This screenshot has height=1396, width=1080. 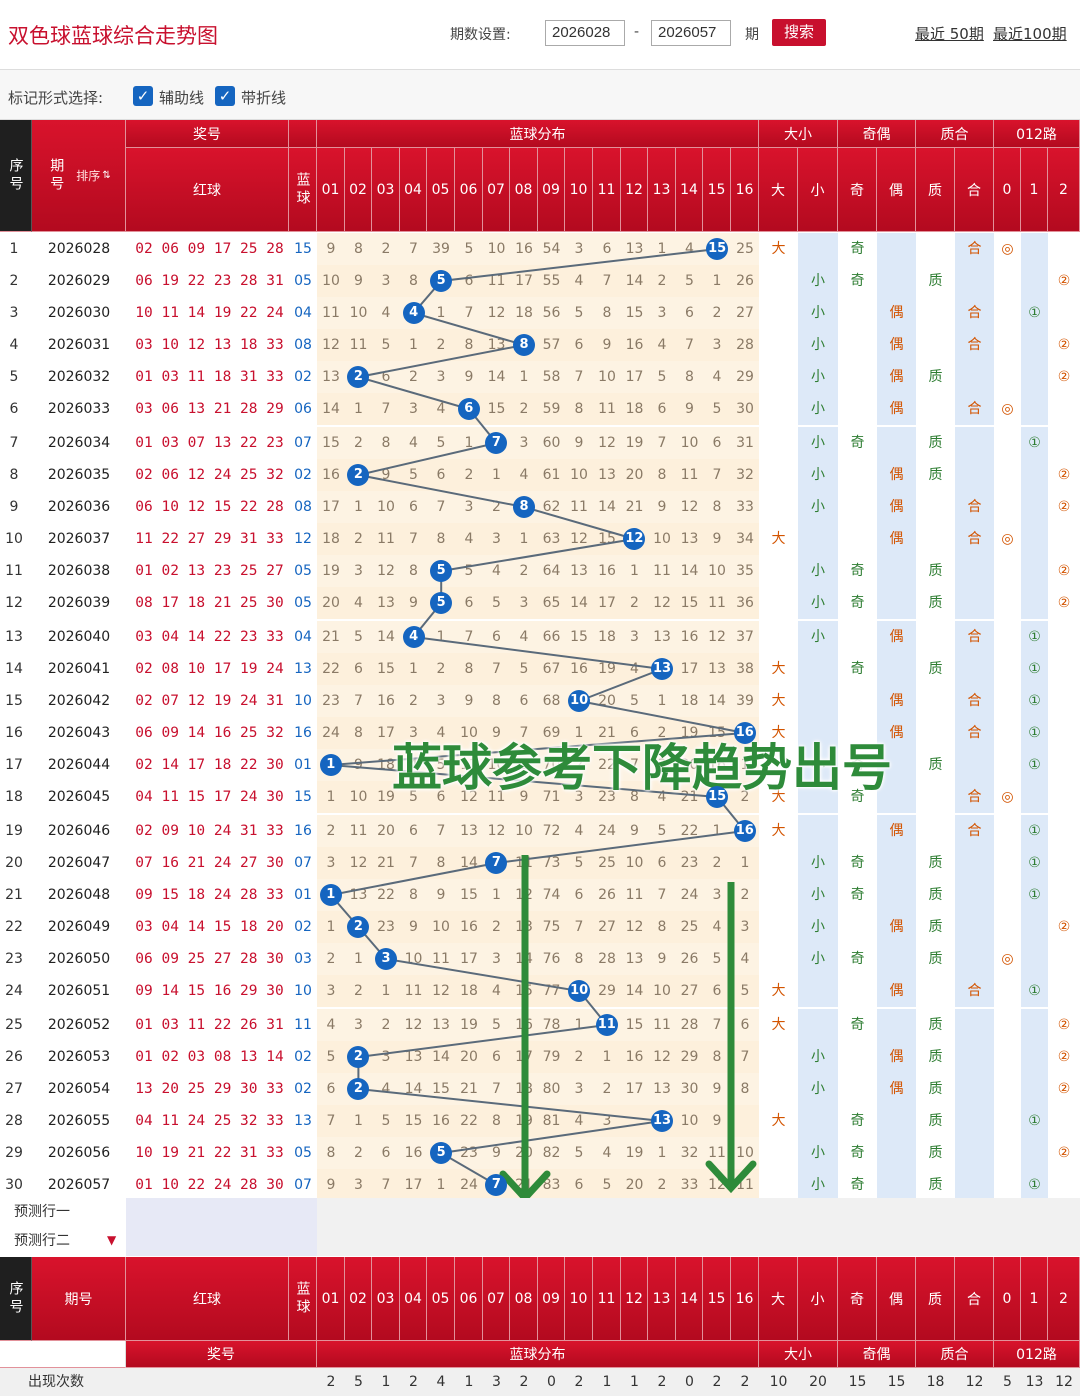 I want to click on blue-ball-marker: 3, so click(x=386, y=959).